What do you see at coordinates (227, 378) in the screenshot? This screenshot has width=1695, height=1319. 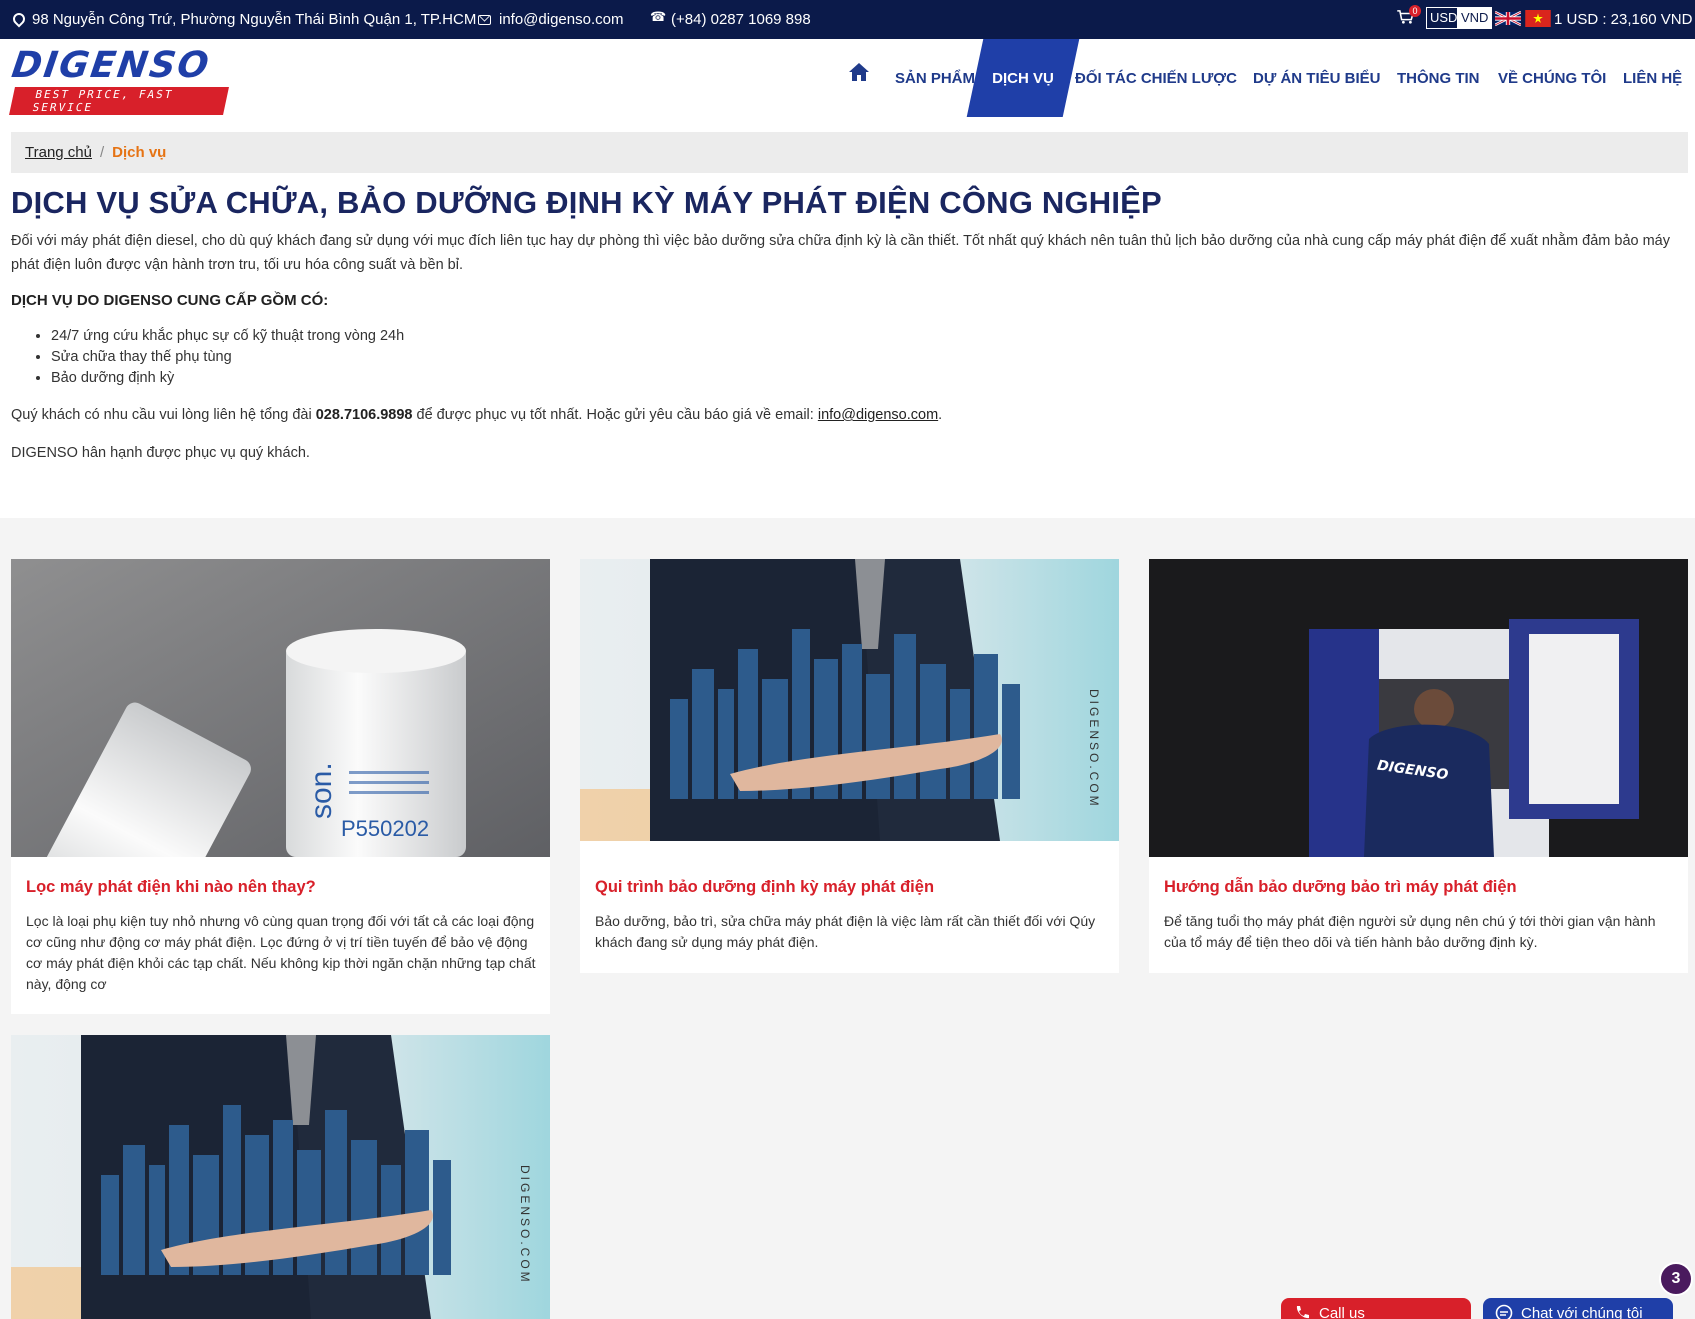 I see `list-item: Bảo dưỡng định kỳ` at bounding box center [227, 378].